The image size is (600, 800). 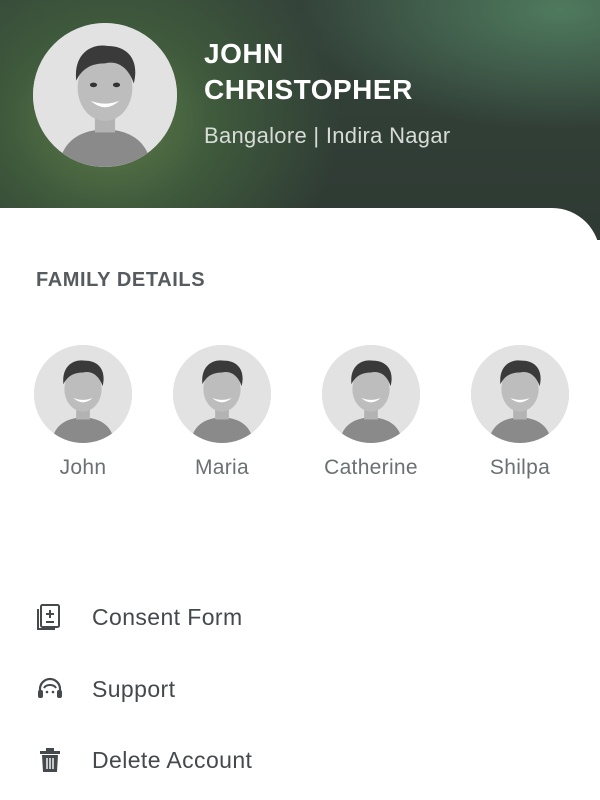 What do you see at coordinates (83, 467) in the screenshot?
I see `family-member-name: John` at bounding box center [83, 467].